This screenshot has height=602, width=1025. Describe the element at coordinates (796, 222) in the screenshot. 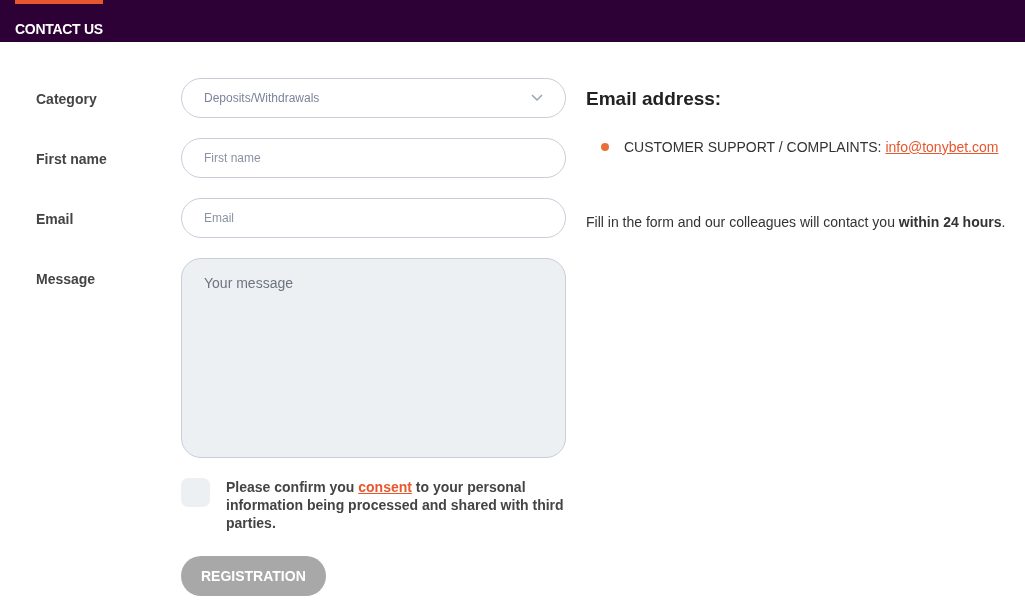

I see `info-note: Fill in the form and our colleagues will contact you within 24 hours.` at that location.